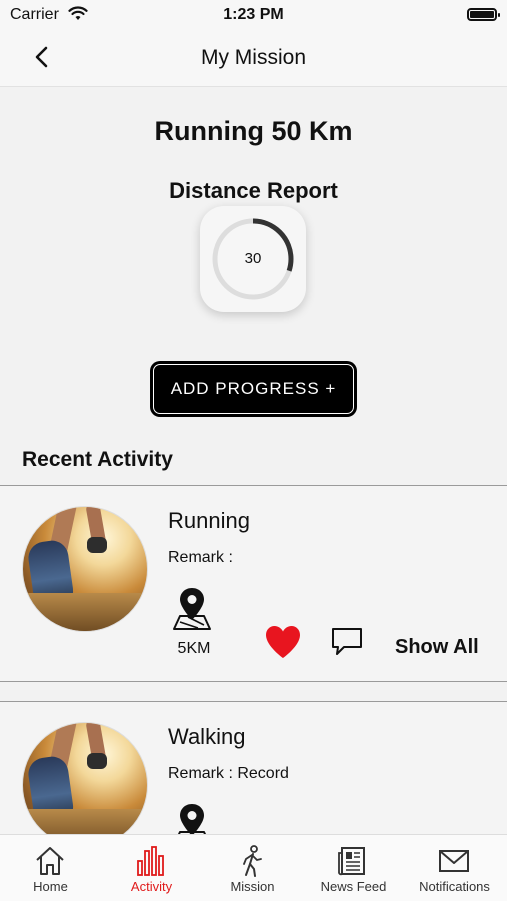  What do you see at coordinates (209, 520) in the screenshot?
I see `activity-name: Running` at bounding box center [209, 520].